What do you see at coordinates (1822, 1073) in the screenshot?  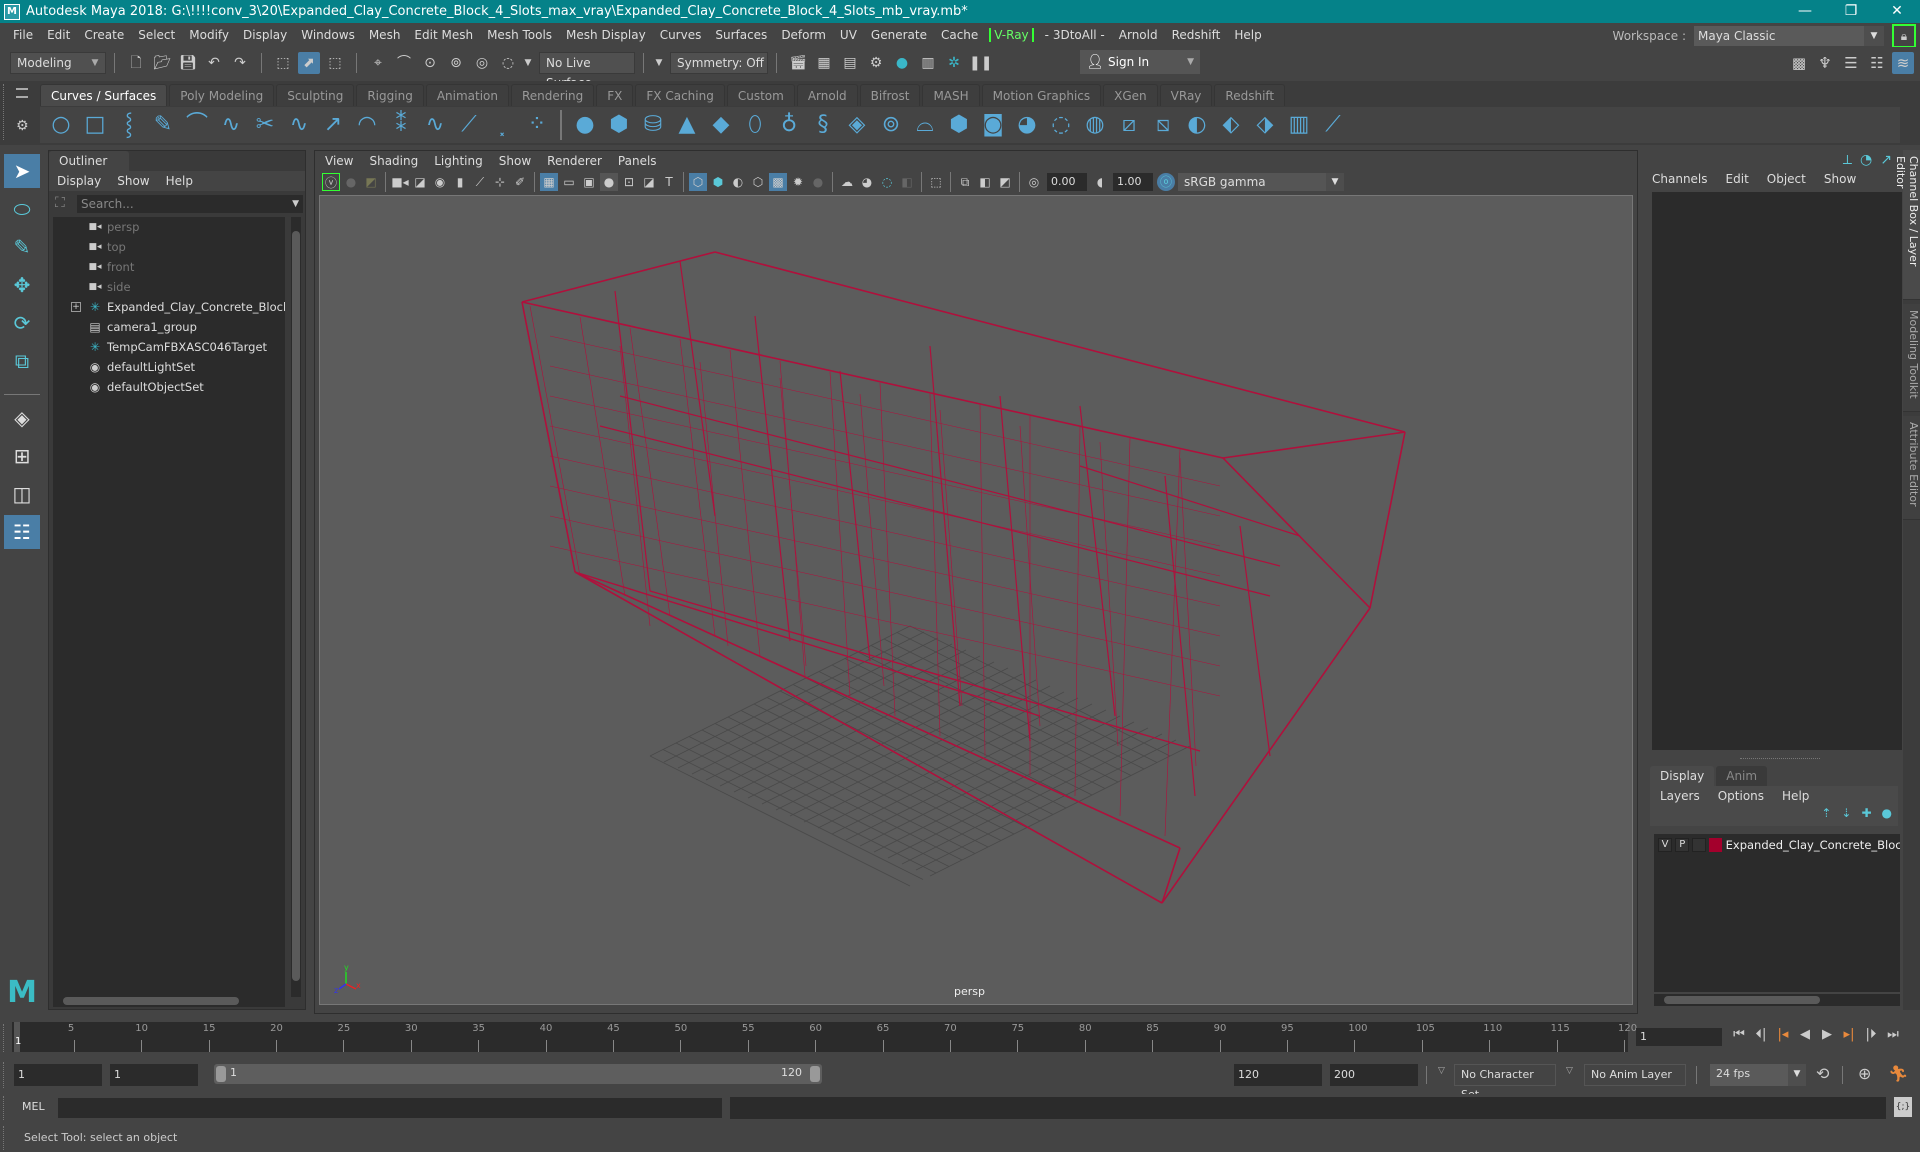 I see `loop-icon: ⟲` at bounding box center [1822, 1073].